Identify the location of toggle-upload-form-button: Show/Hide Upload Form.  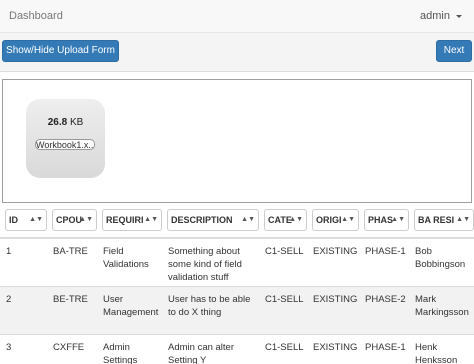
(60, 51).